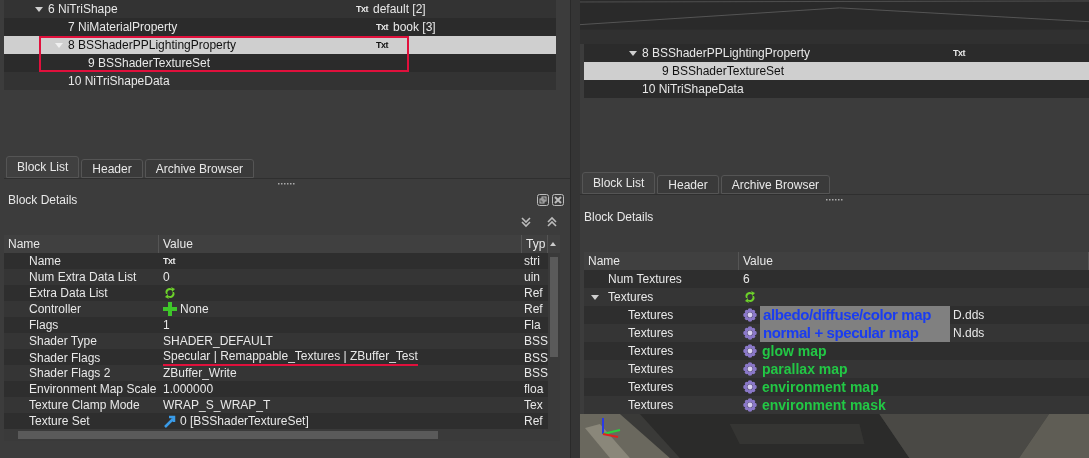 This screenshot has height=458, width=1089. What do you see at coordinates (631, 297) in the screenshot?
I see `table-cell: Textures` at bounding box center [631, 297].